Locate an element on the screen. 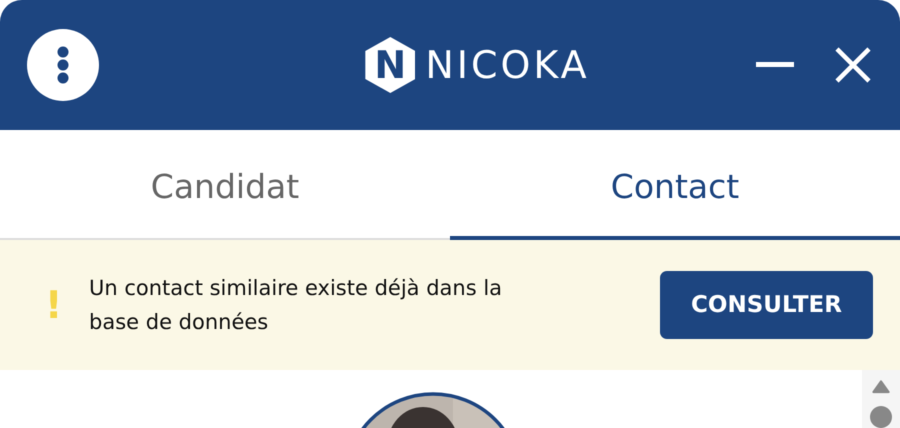 The height and width of the screenshot is (428, 900). alert-message: Un contact similaire existe déjà dans la base de données is located at coordinates (296, 305).